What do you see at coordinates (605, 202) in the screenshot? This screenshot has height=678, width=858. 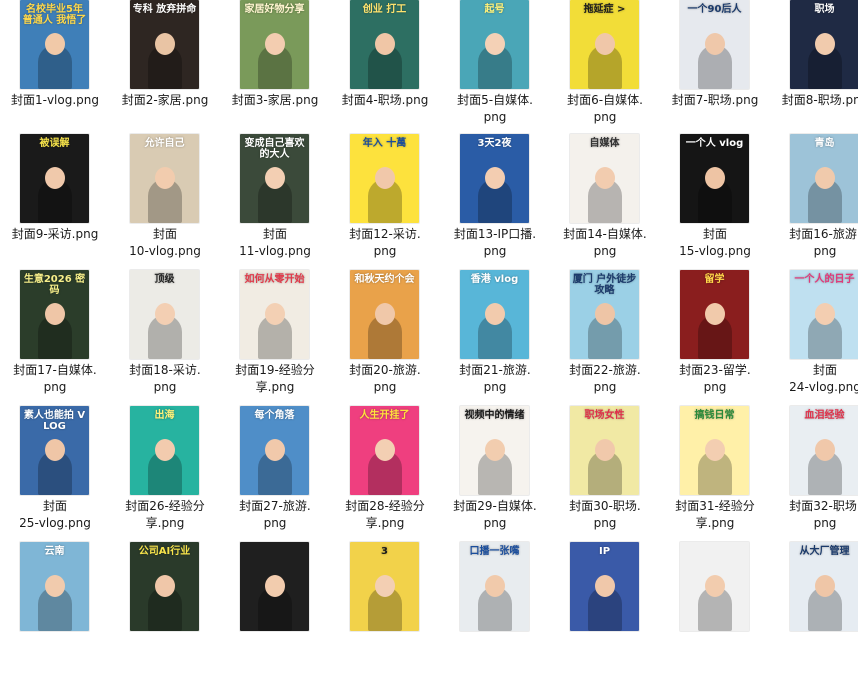 I see `file-item: 自媒体 封面14-自媒体. png` at bounding box center [605, 202].